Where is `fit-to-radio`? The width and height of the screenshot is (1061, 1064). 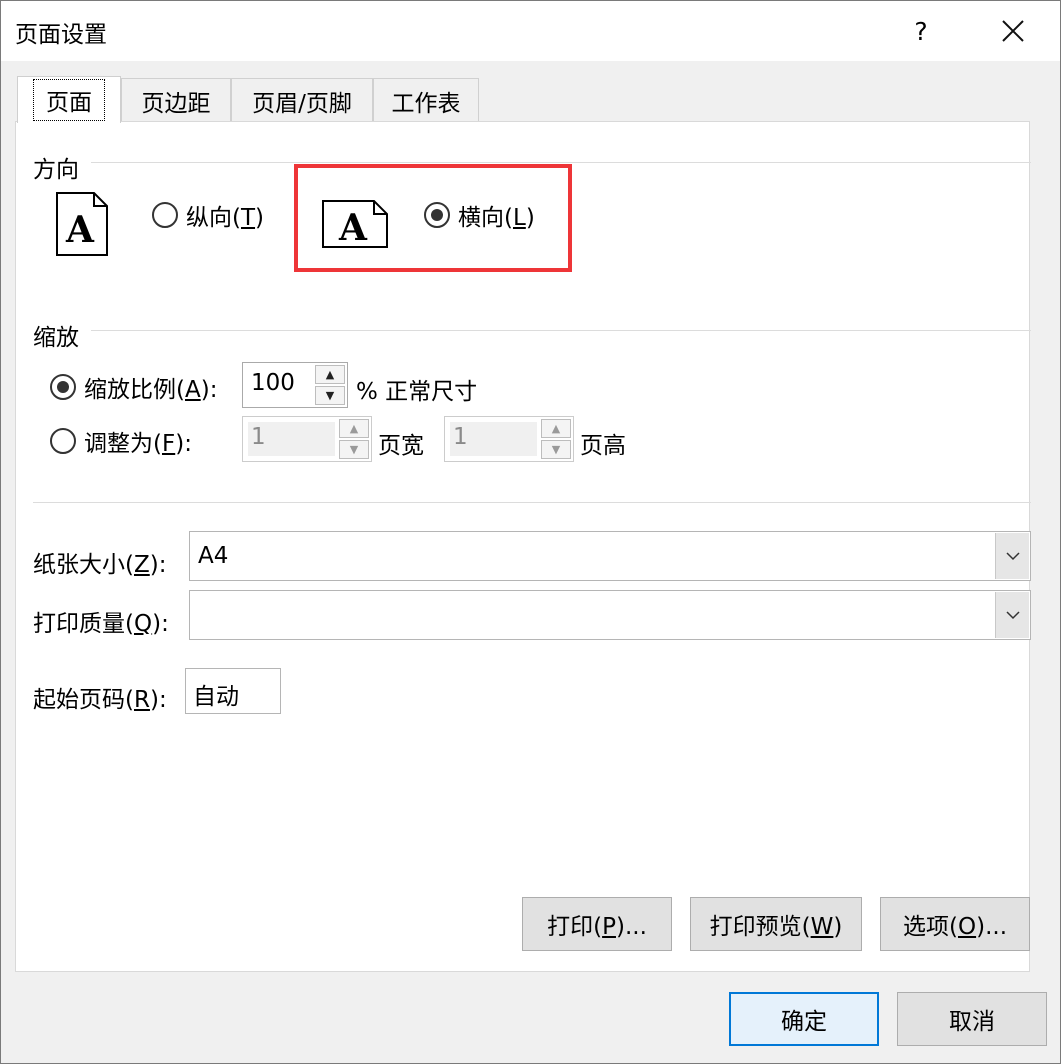 fit-to-radio is located at coordinates (63, 441).